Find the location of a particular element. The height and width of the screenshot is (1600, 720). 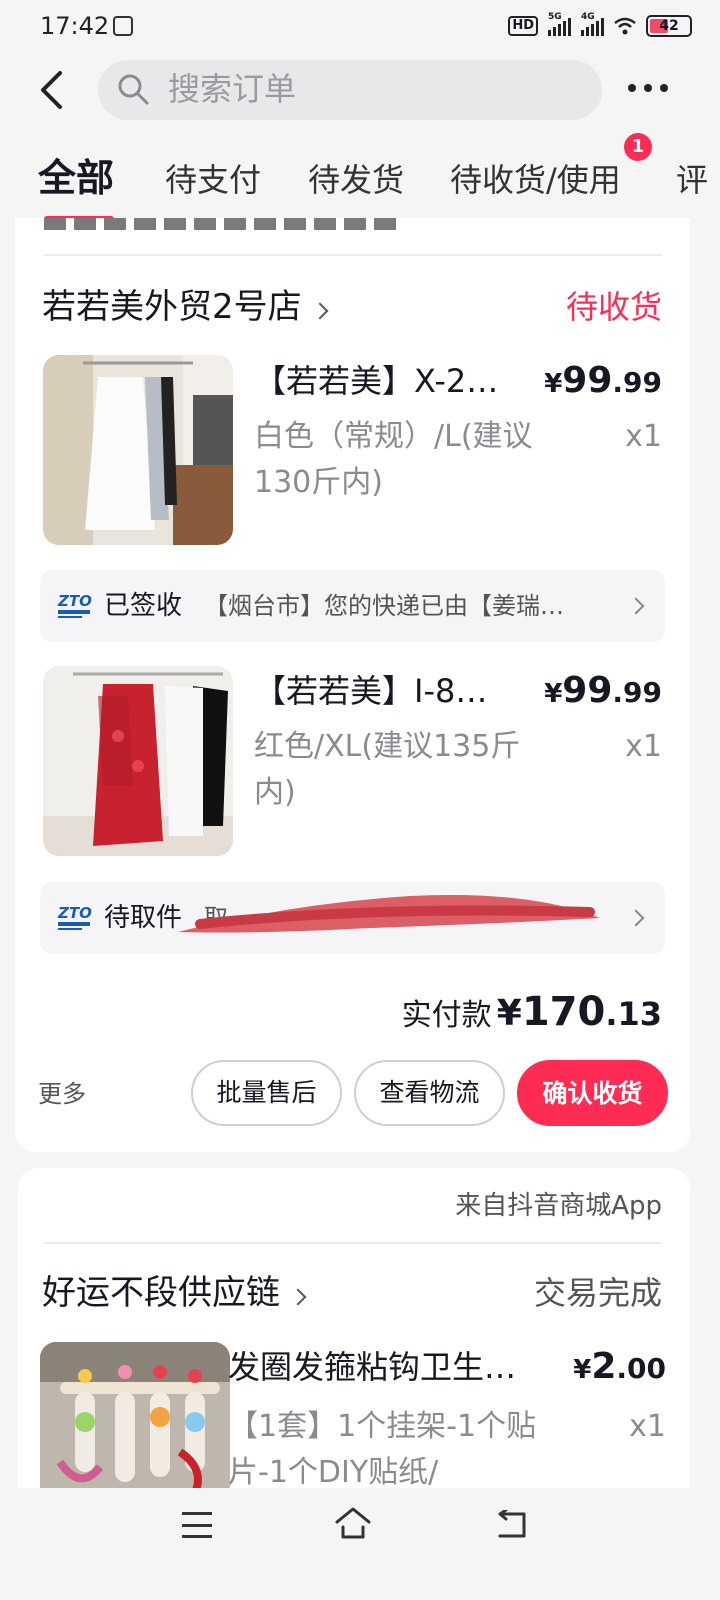

paid-decimal: .13 is located at coordinates (633, 1014).